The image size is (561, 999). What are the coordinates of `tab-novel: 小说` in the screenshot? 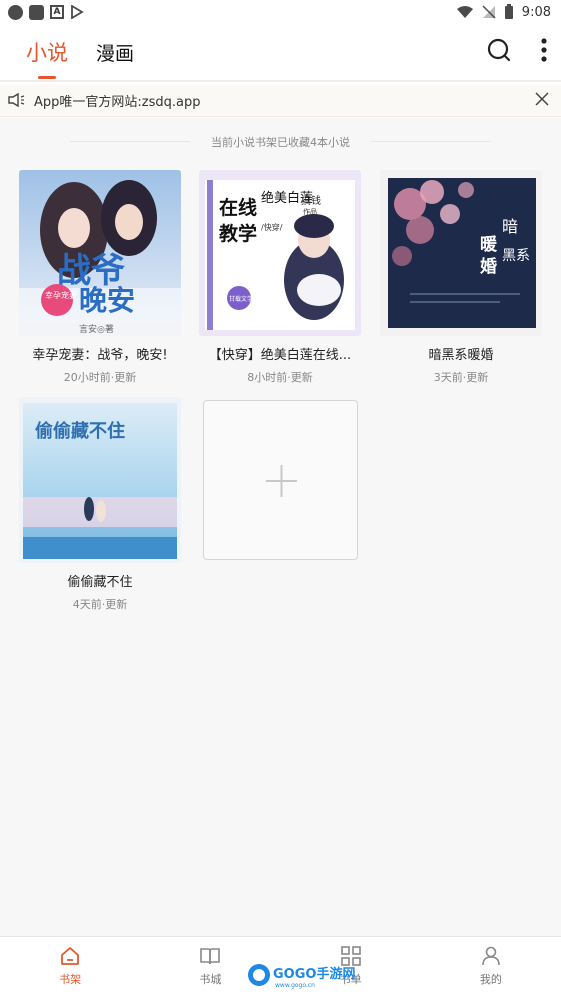 It's located at (47, 52).